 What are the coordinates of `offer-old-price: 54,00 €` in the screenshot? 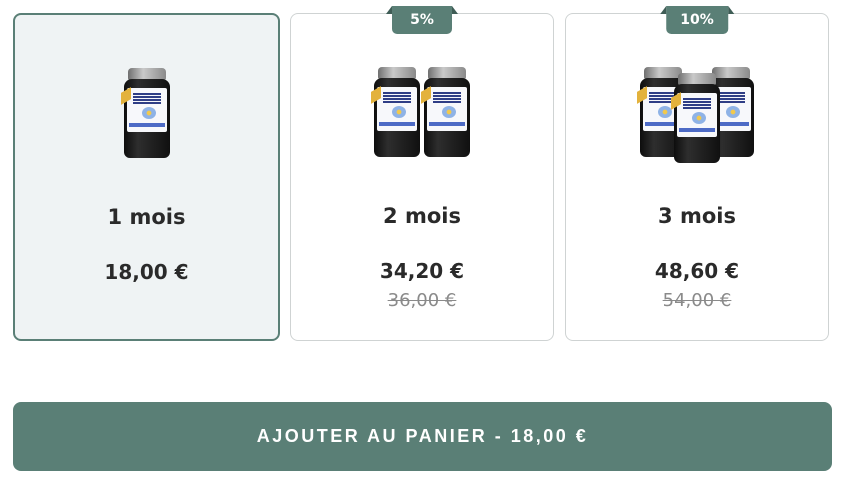 It's located at (697, 300).